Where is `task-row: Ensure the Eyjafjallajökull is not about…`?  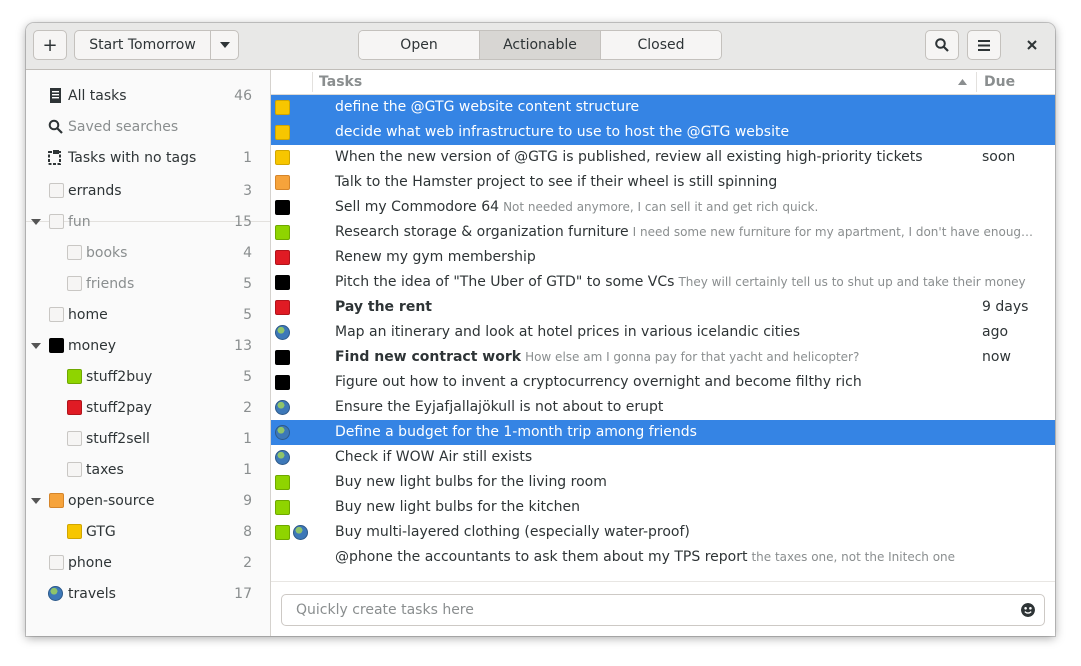 task-row: Ensure the Eyjafjallajökull is not about… is located at coordinates (663, 407).